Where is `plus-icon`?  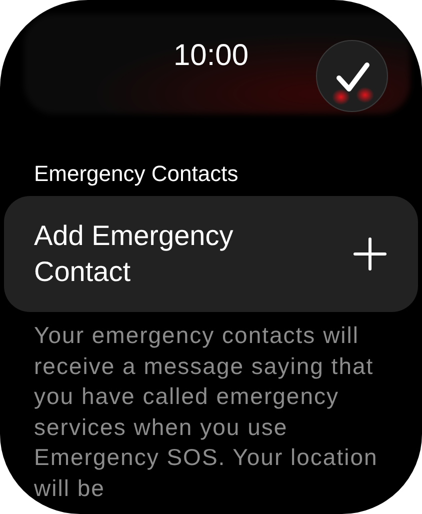 plus-icon is located at coordinates (370, 254).